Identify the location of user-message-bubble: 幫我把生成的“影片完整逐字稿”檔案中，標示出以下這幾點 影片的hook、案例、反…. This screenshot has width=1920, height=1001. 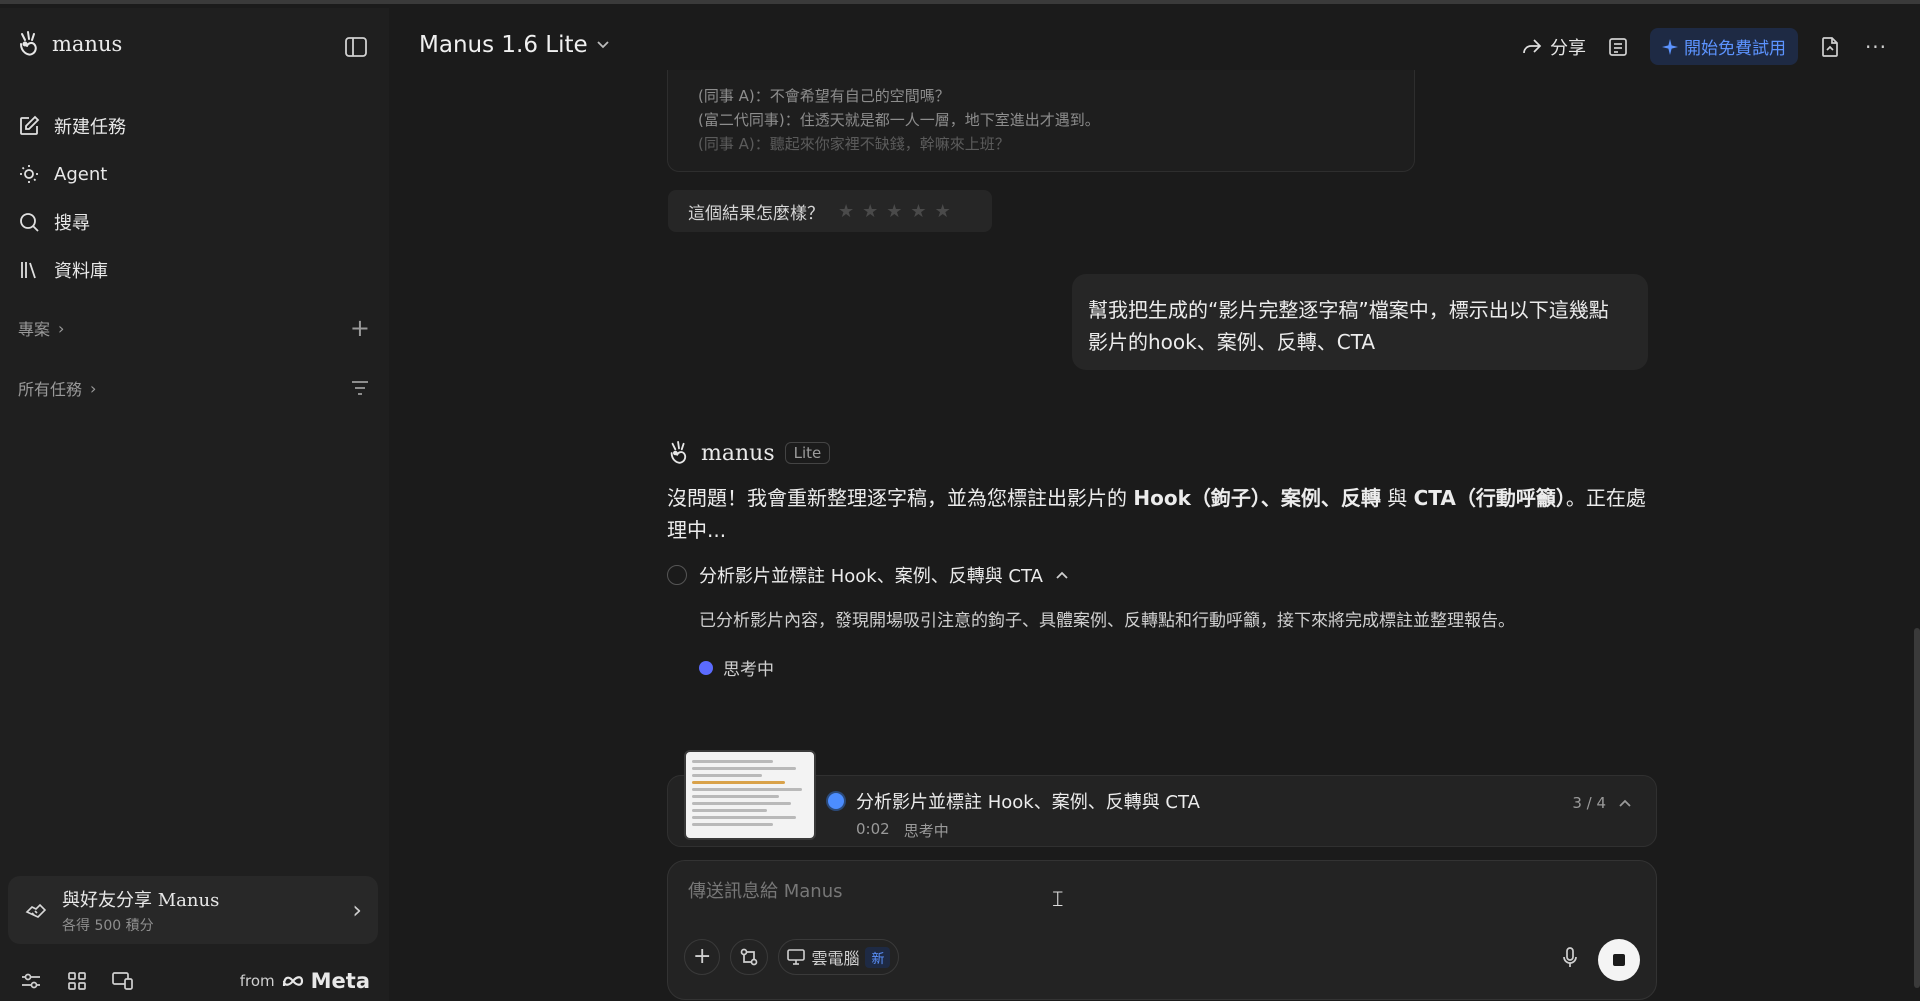
(1360, 322).